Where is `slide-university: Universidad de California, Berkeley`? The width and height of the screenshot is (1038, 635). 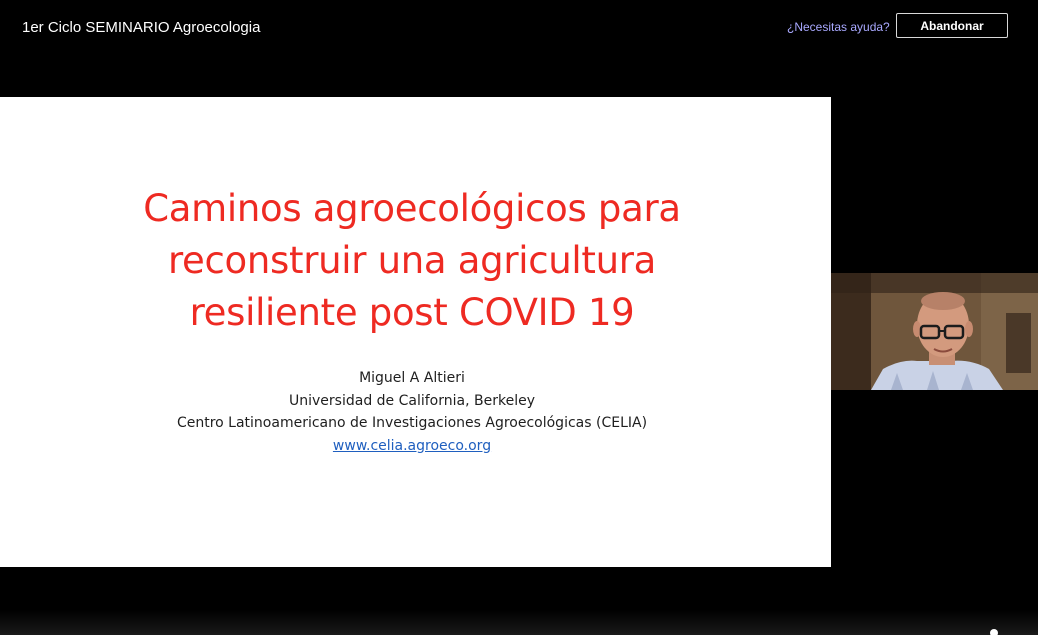 slide-university: Universidad de California, Berkeley is located at coordinates (412, 400).